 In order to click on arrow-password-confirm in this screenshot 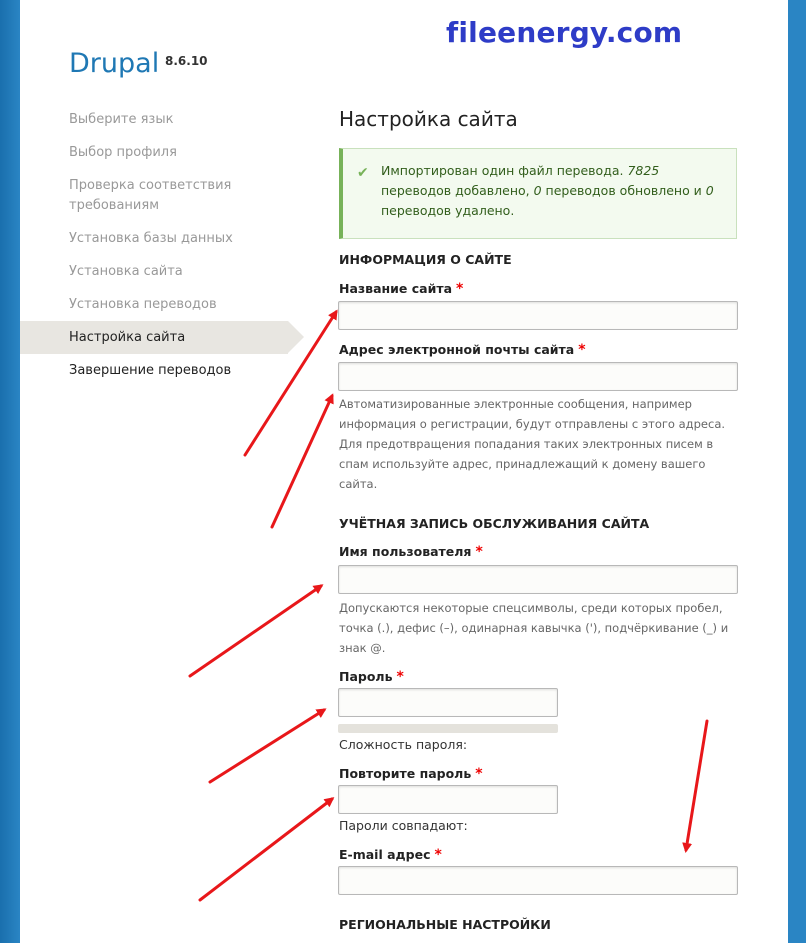, I will do `click(266, 849)`.